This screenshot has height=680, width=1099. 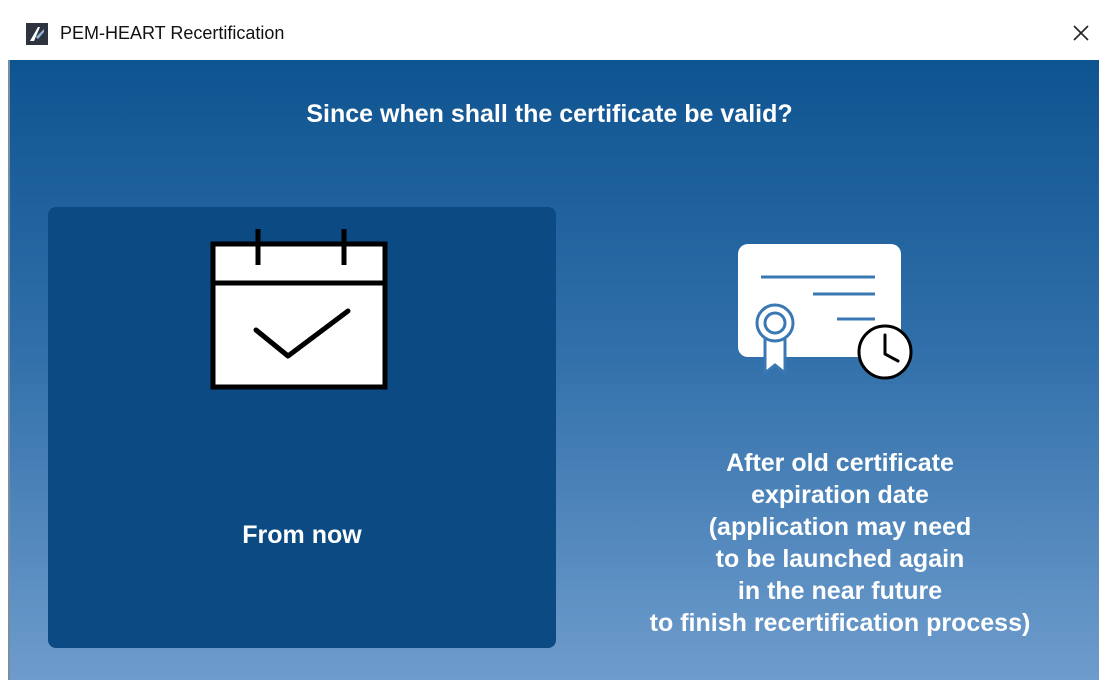 I want to click on after-label-line-5: in the near future, so click(x=840, y=591).